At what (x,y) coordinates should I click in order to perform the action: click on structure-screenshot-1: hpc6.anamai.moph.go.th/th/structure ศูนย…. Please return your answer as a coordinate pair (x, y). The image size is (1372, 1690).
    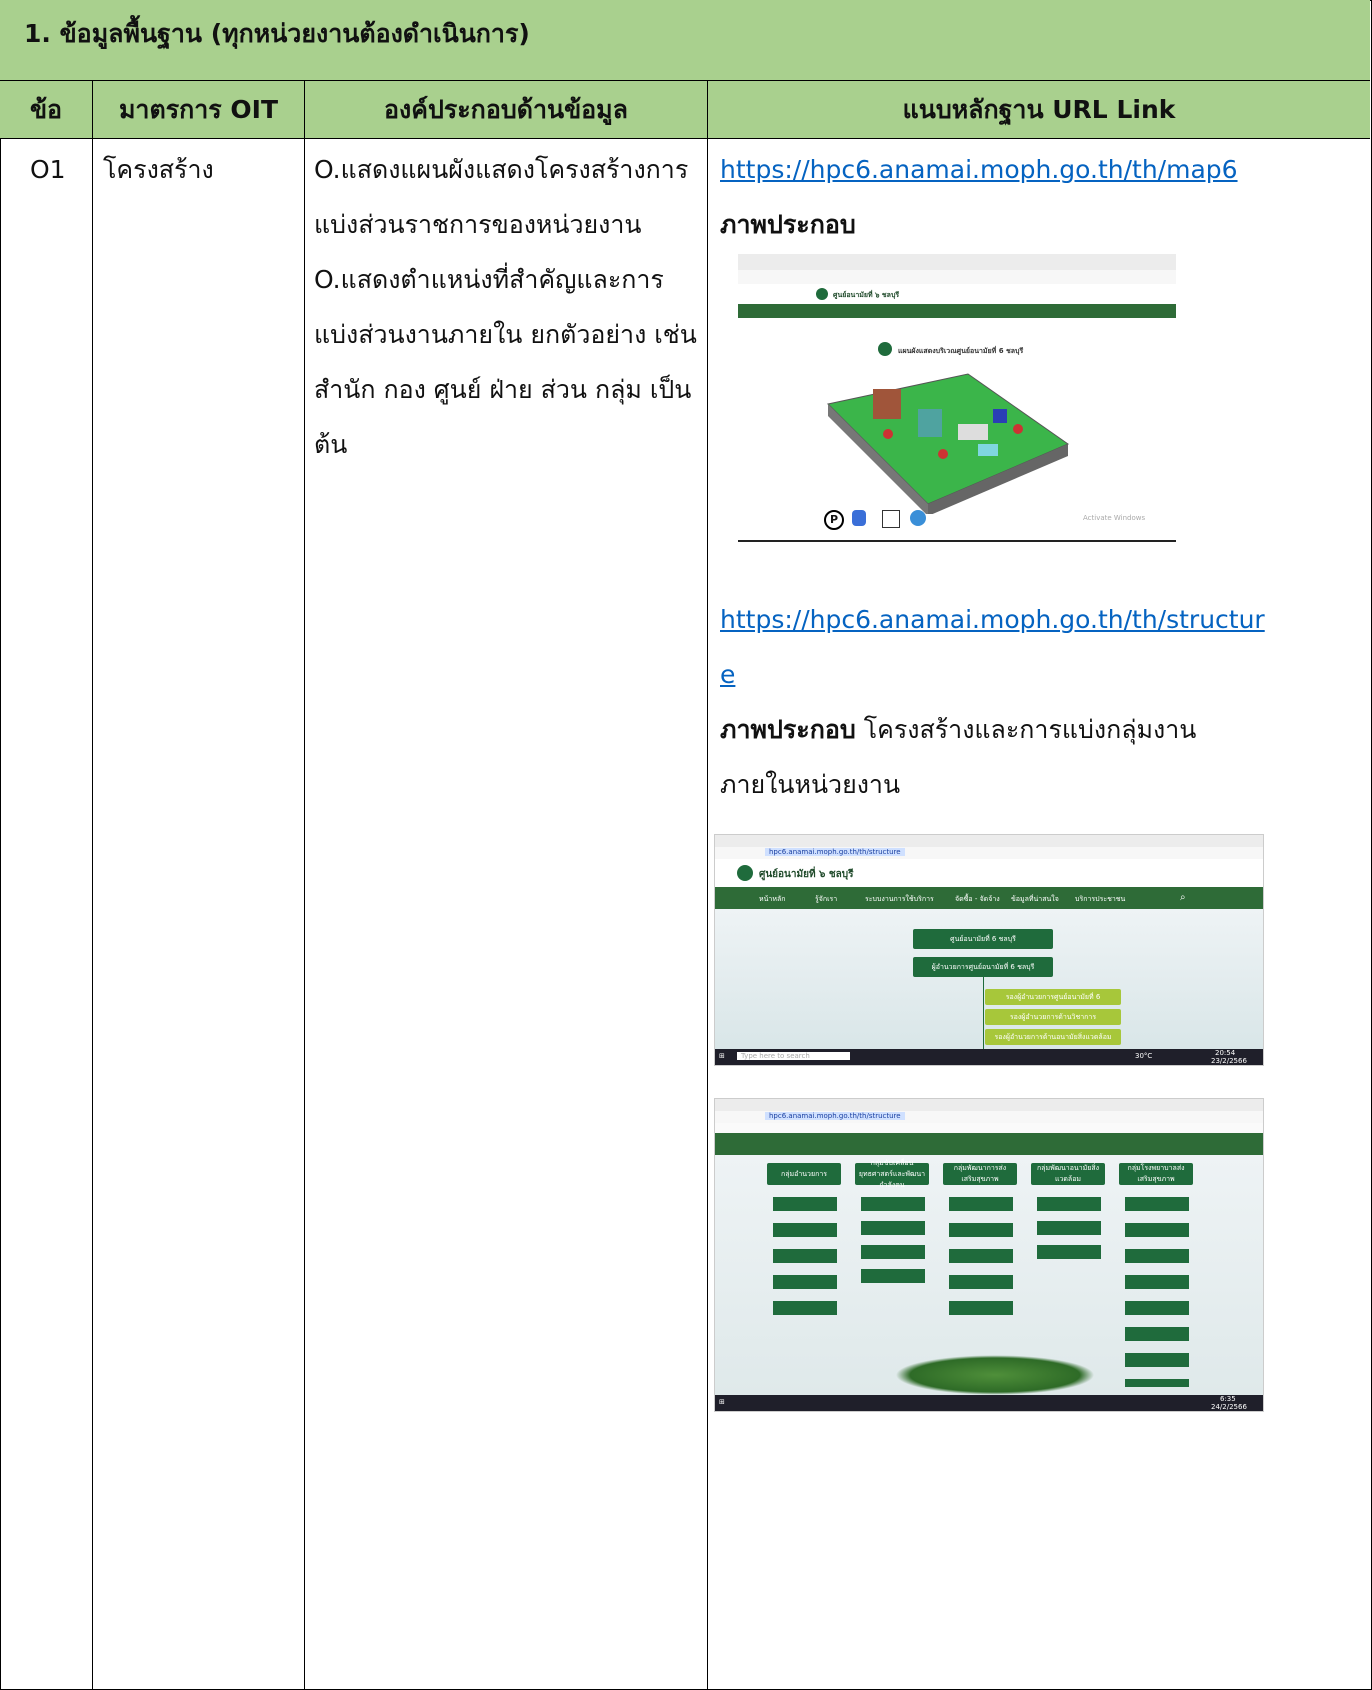
    Looking at the image, I should click on (989, 950).